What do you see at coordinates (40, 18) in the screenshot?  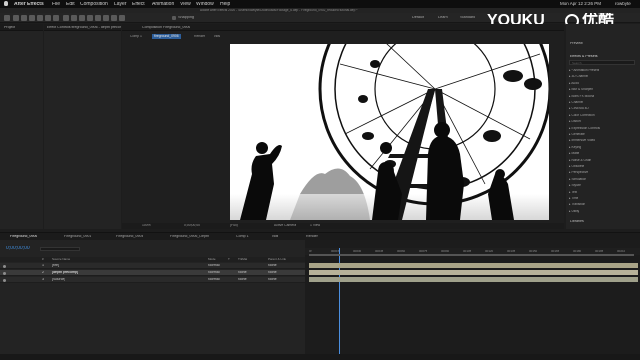 I see `rotate-tool-icon` at bounding box center [40, 18].